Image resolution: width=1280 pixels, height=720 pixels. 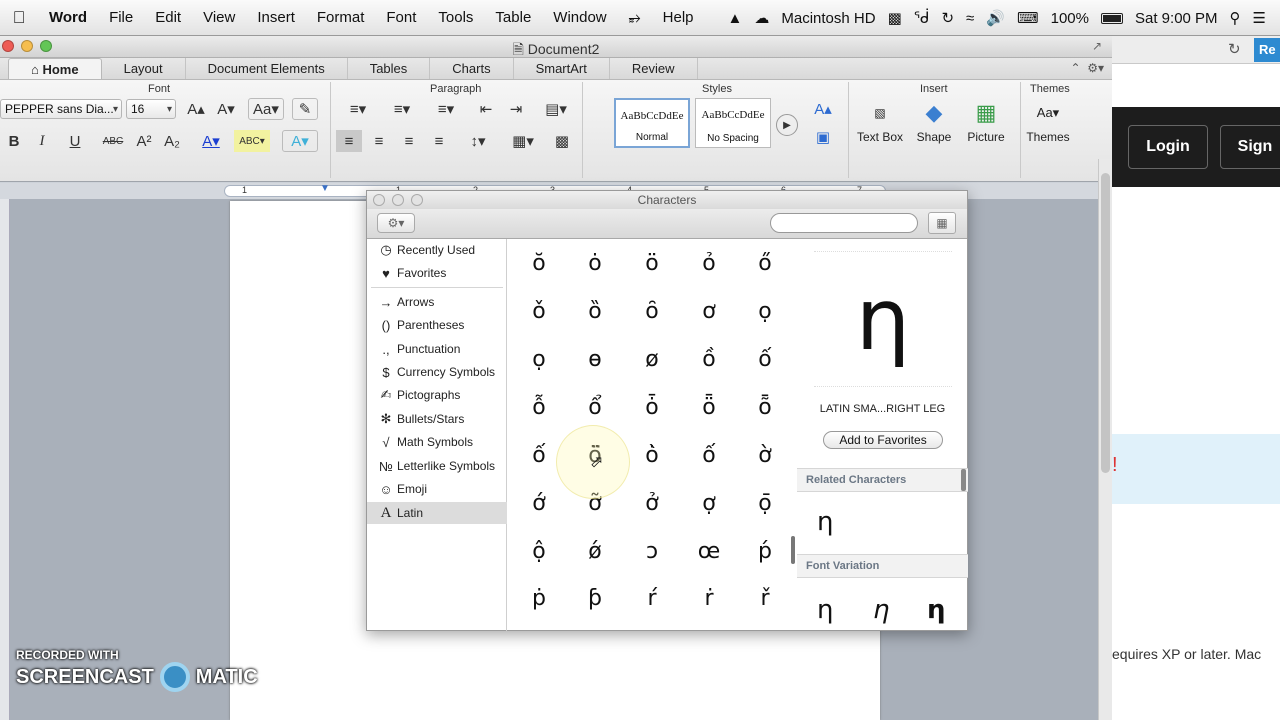 What do you see at coordinates (1250, 147) in the screenshot?
I see `signup-button: Sign` at bounding box center [1250, 147].